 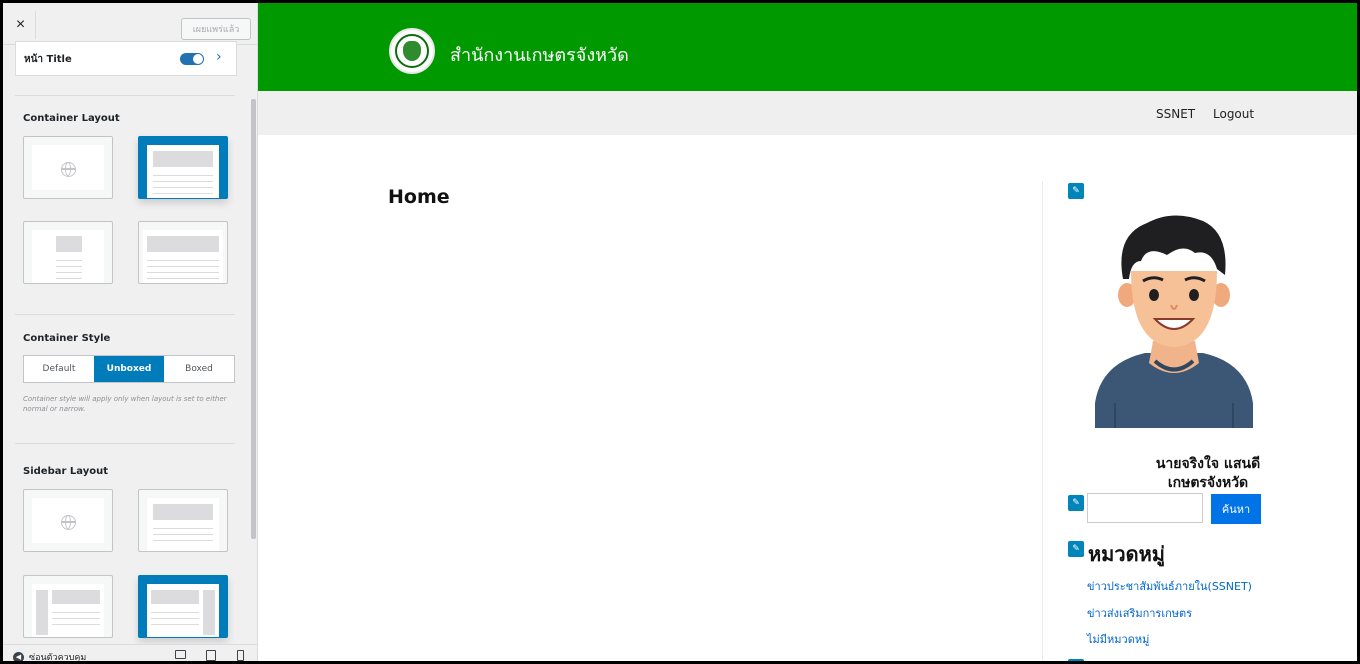 I want to click on category-link: ข่าวประชาสัมพันธ์ภายใน(SSNET), so click(x=1169, y=586).